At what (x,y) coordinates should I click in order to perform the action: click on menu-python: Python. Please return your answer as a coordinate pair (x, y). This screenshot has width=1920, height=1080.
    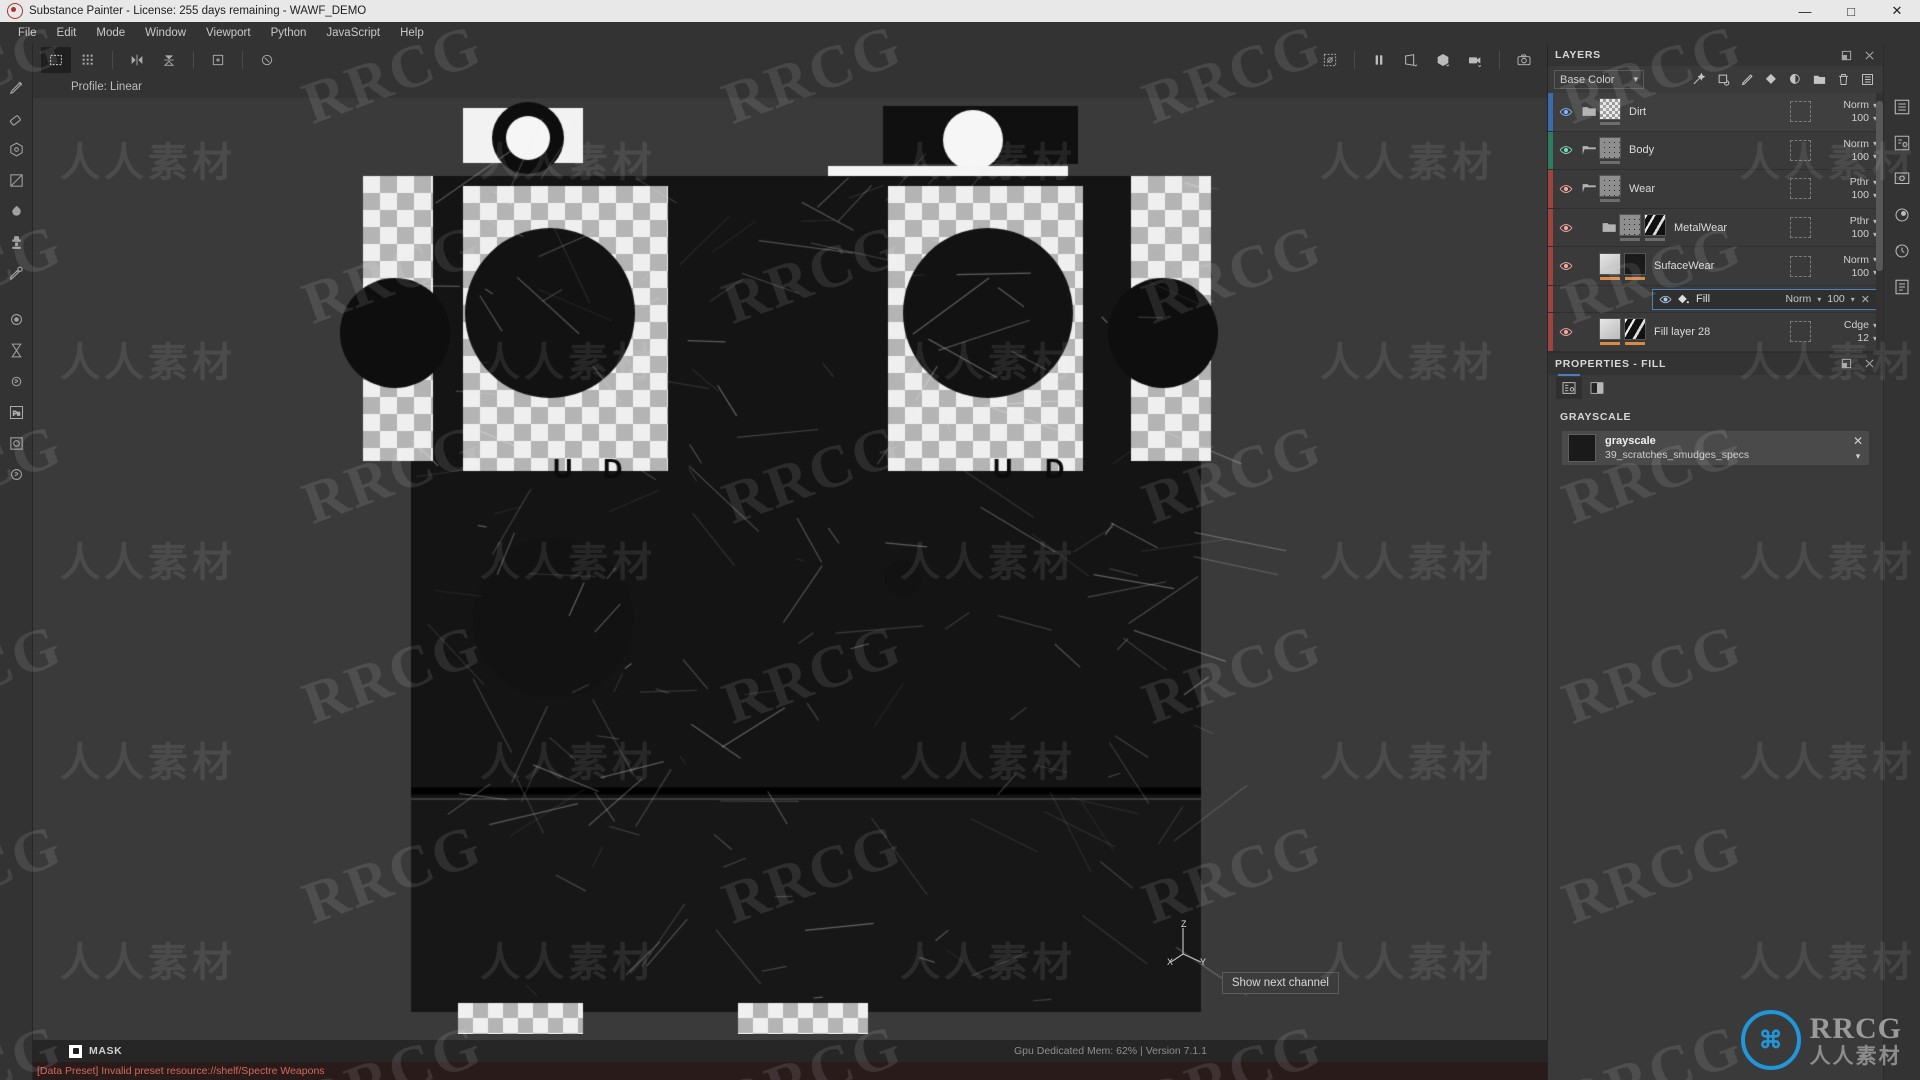
    Looking at the image, I should click on (289, 33).